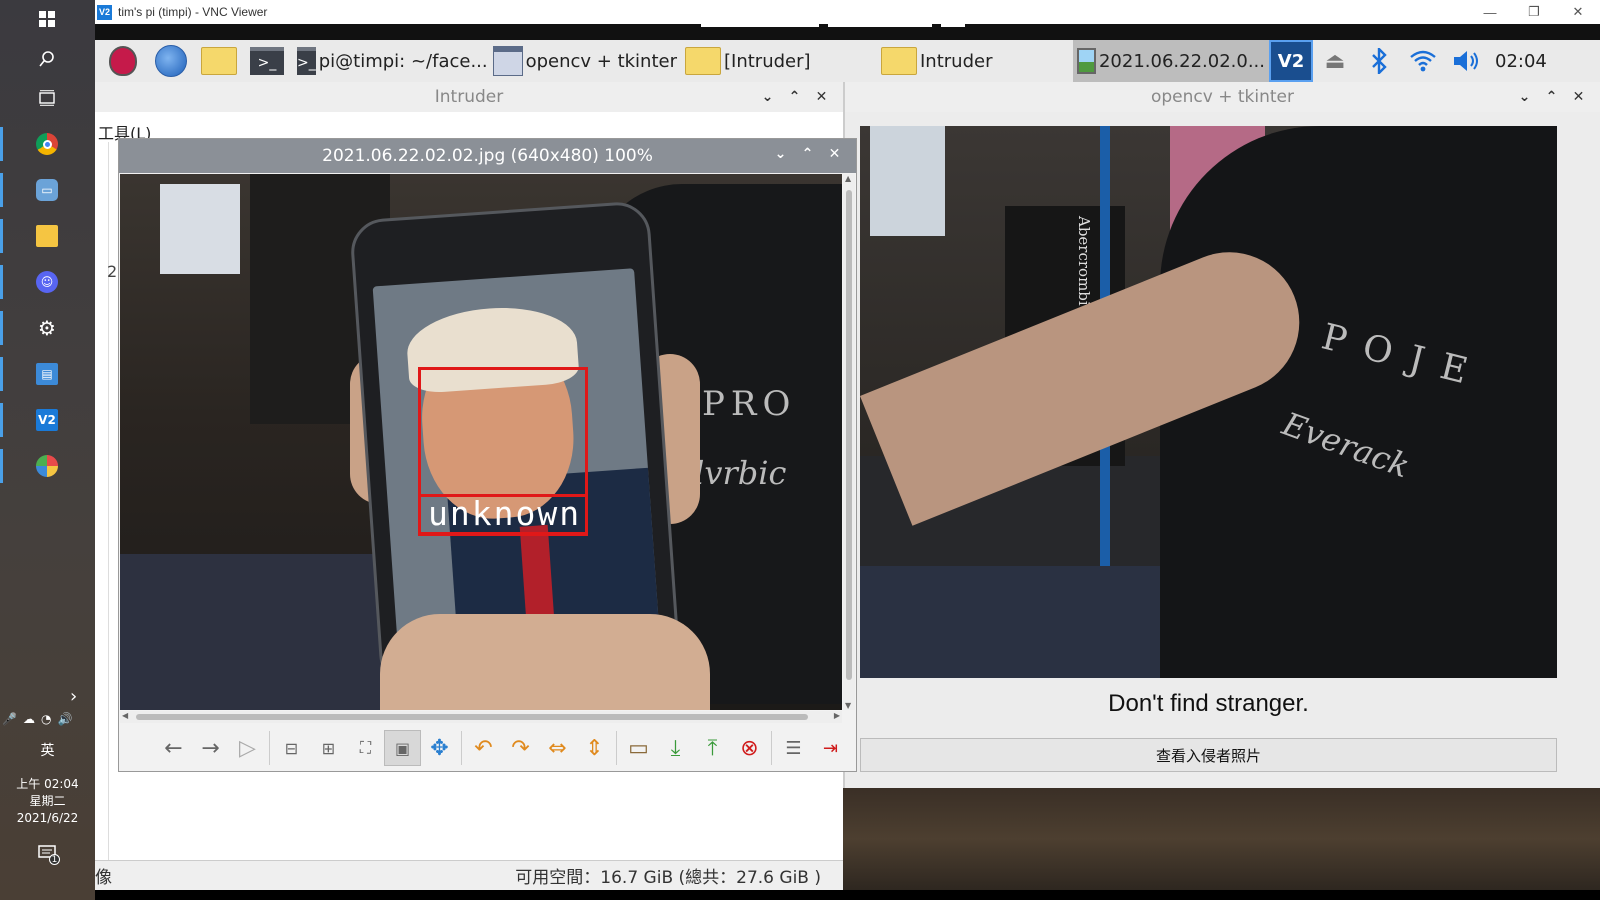 The height and width of the screenshot is (900, 1600). Describe the element at coordinates (469, 875) in the screenshot. I see `status-bar: 像 可用空間：16.7 GiB (總共：27.6 GiB )` at that location.